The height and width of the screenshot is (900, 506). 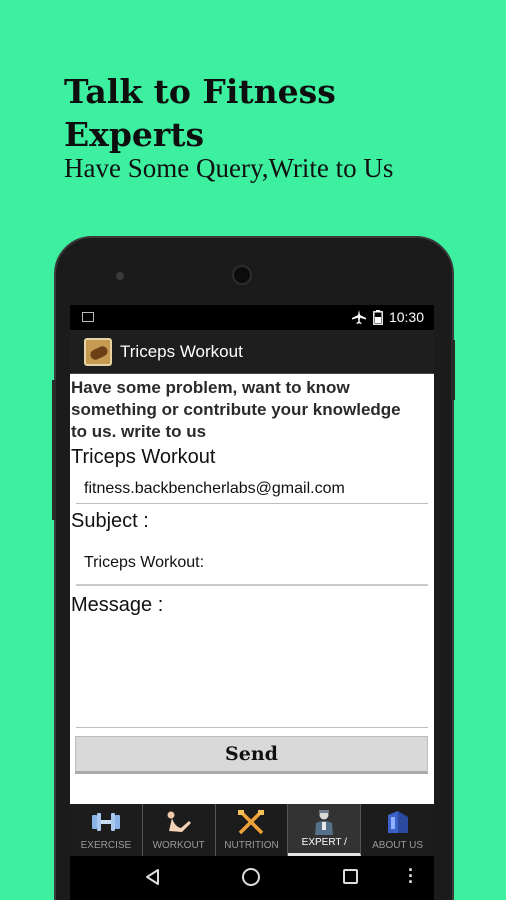 I want to click on recent-apps-icon, so click(x=350, y=876).